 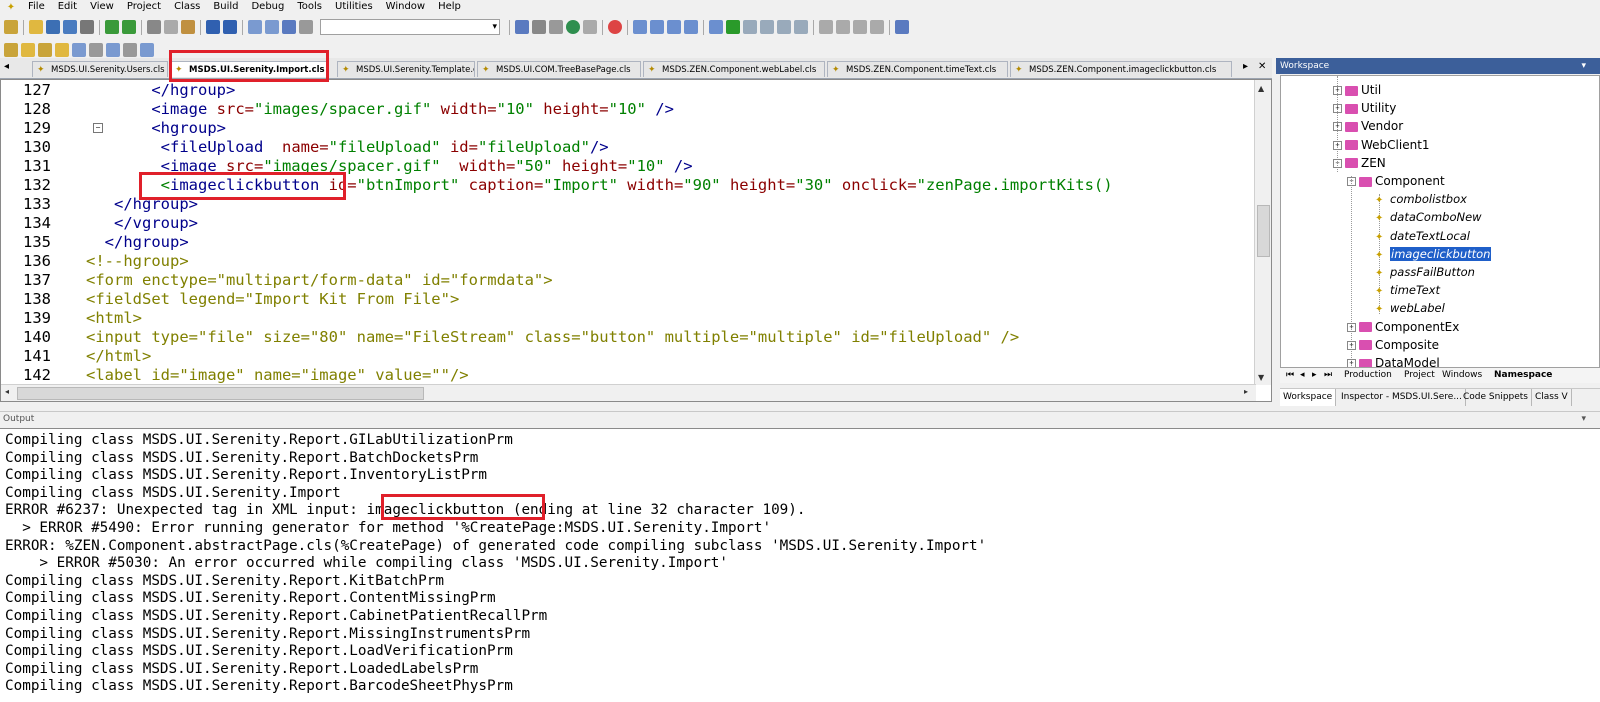 What do you see at coordinates (144, 6) in the screenshot?
I see `menu-project: Project` at bounding box center [144, 6].